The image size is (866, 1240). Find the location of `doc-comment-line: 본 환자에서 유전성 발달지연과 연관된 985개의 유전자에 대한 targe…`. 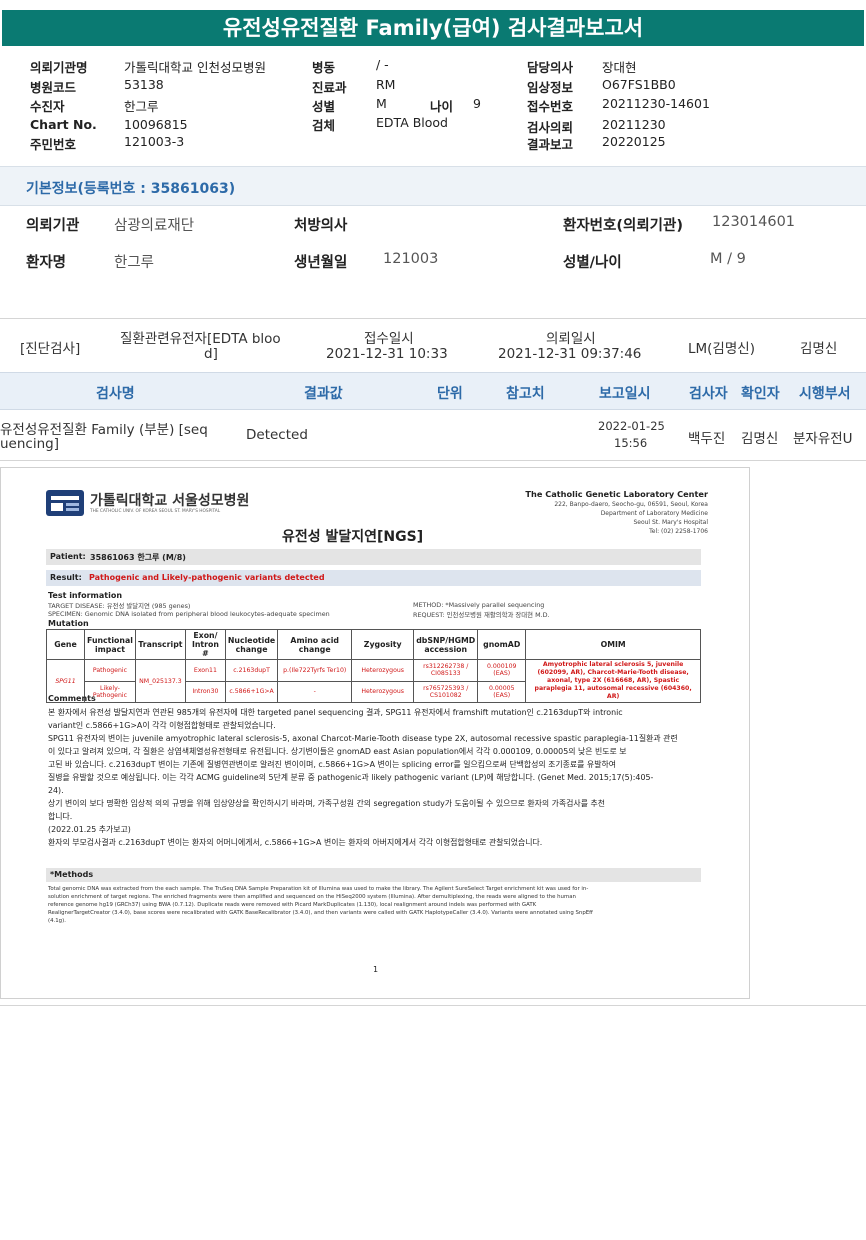

doc-comment-line: 본 환자에서 유전성 발달지연과 연관된 985개의 유전자에 대한 targe… is located at coordinates (335, 712).